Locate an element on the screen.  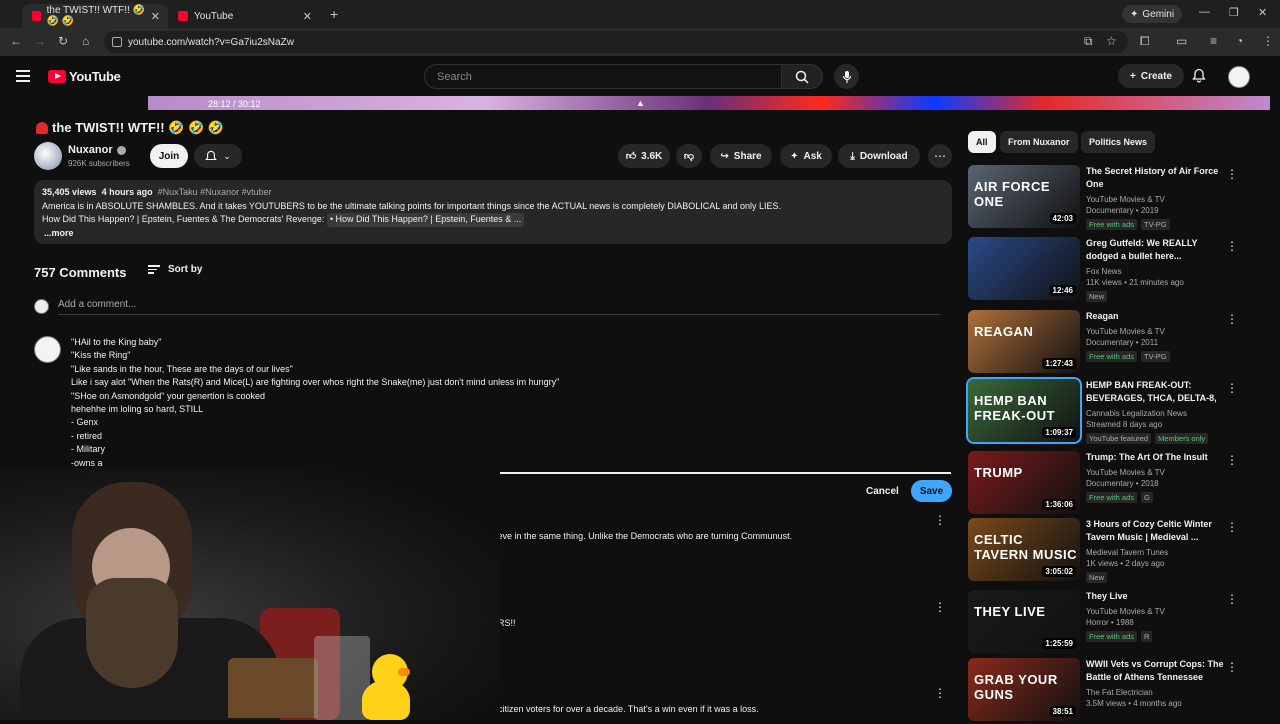
back-icon: ← is located at coordinates (16, 41).